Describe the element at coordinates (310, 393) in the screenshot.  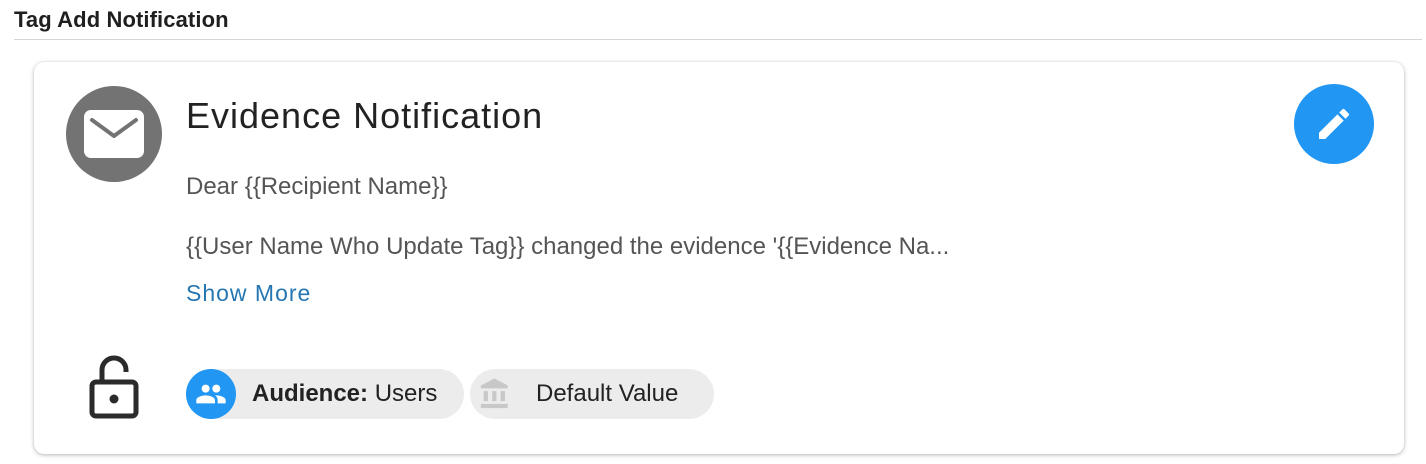
I see `audience-label: Audience:` at that location.